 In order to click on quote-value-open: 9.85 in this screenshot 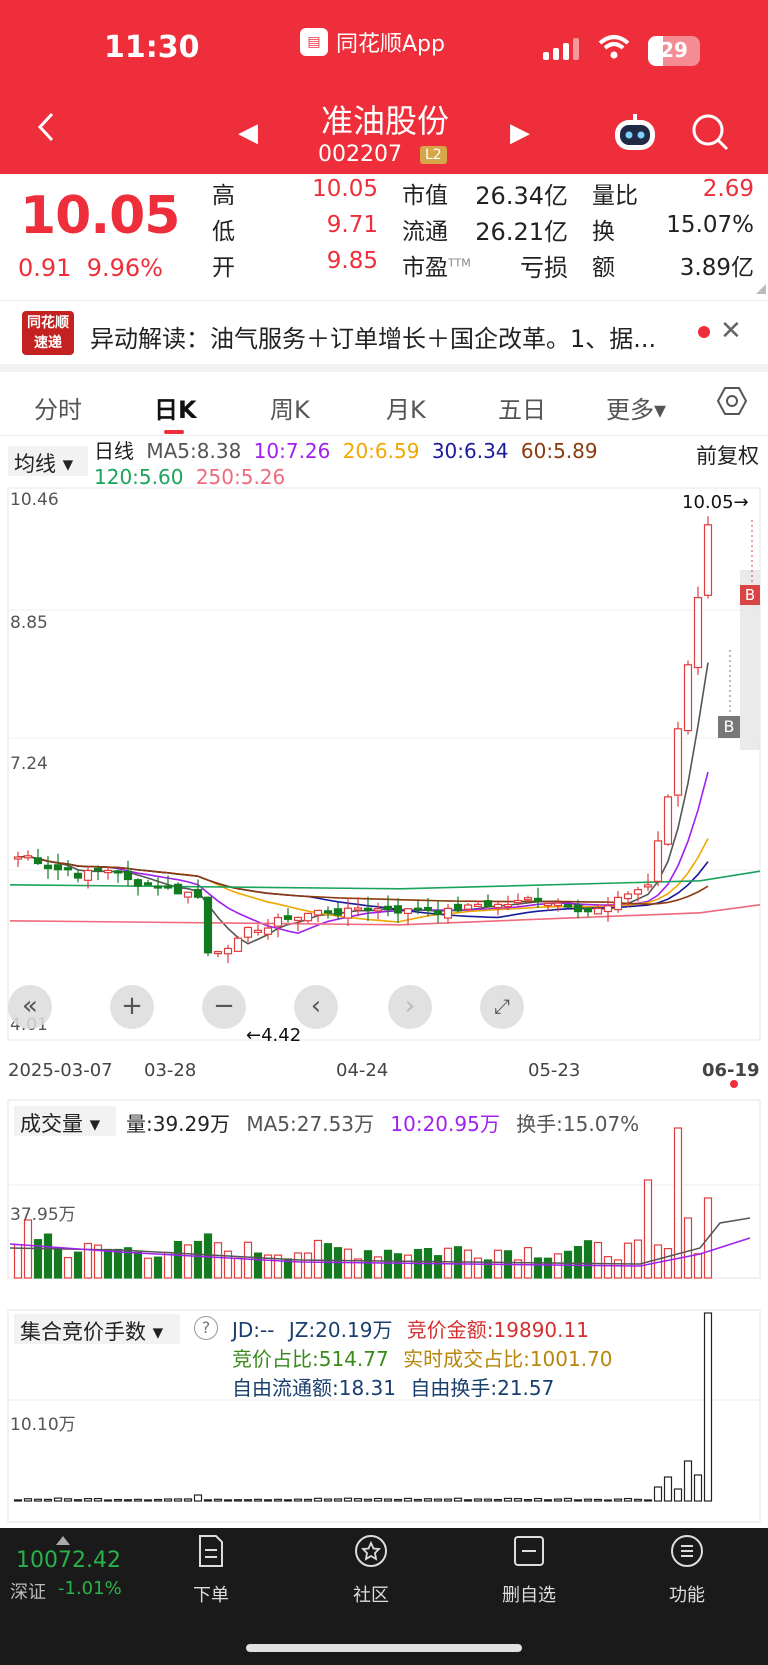, I will do `click(352, 261)`.